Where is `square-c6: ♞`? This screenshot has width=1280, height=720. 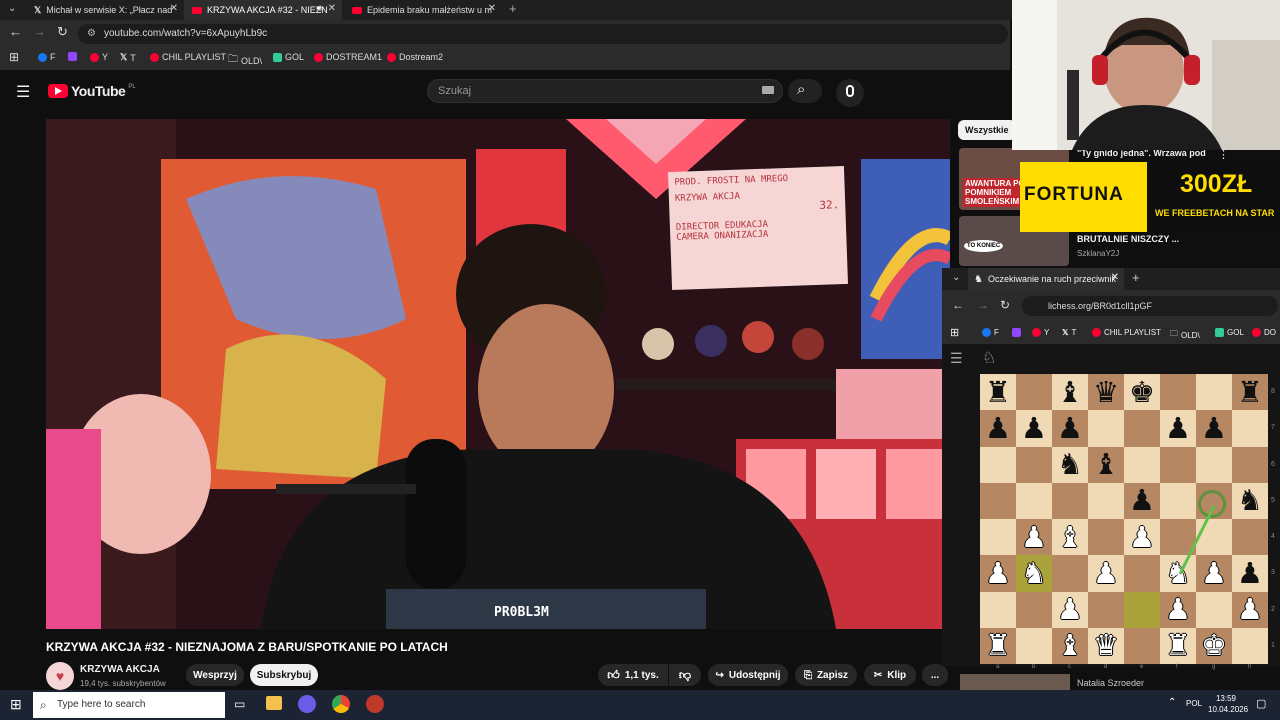
square-c6: ♞ is located at coordinates (1070, 464).